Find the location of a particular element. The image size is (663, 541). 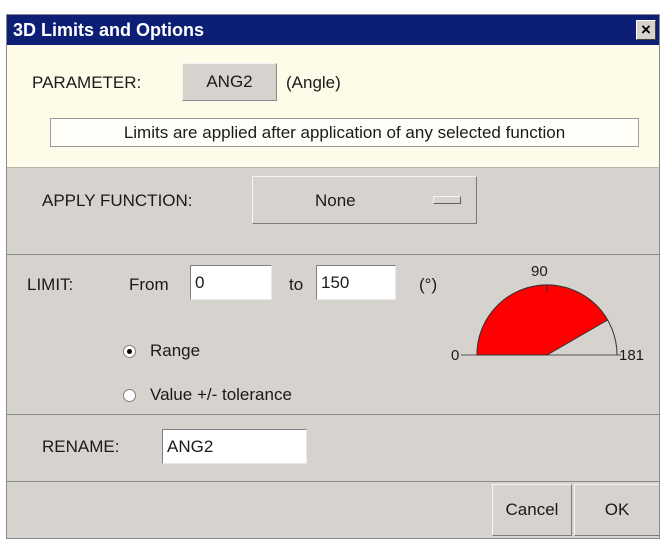

parameter-button: ANG2 is located at coordinates (229, 82).